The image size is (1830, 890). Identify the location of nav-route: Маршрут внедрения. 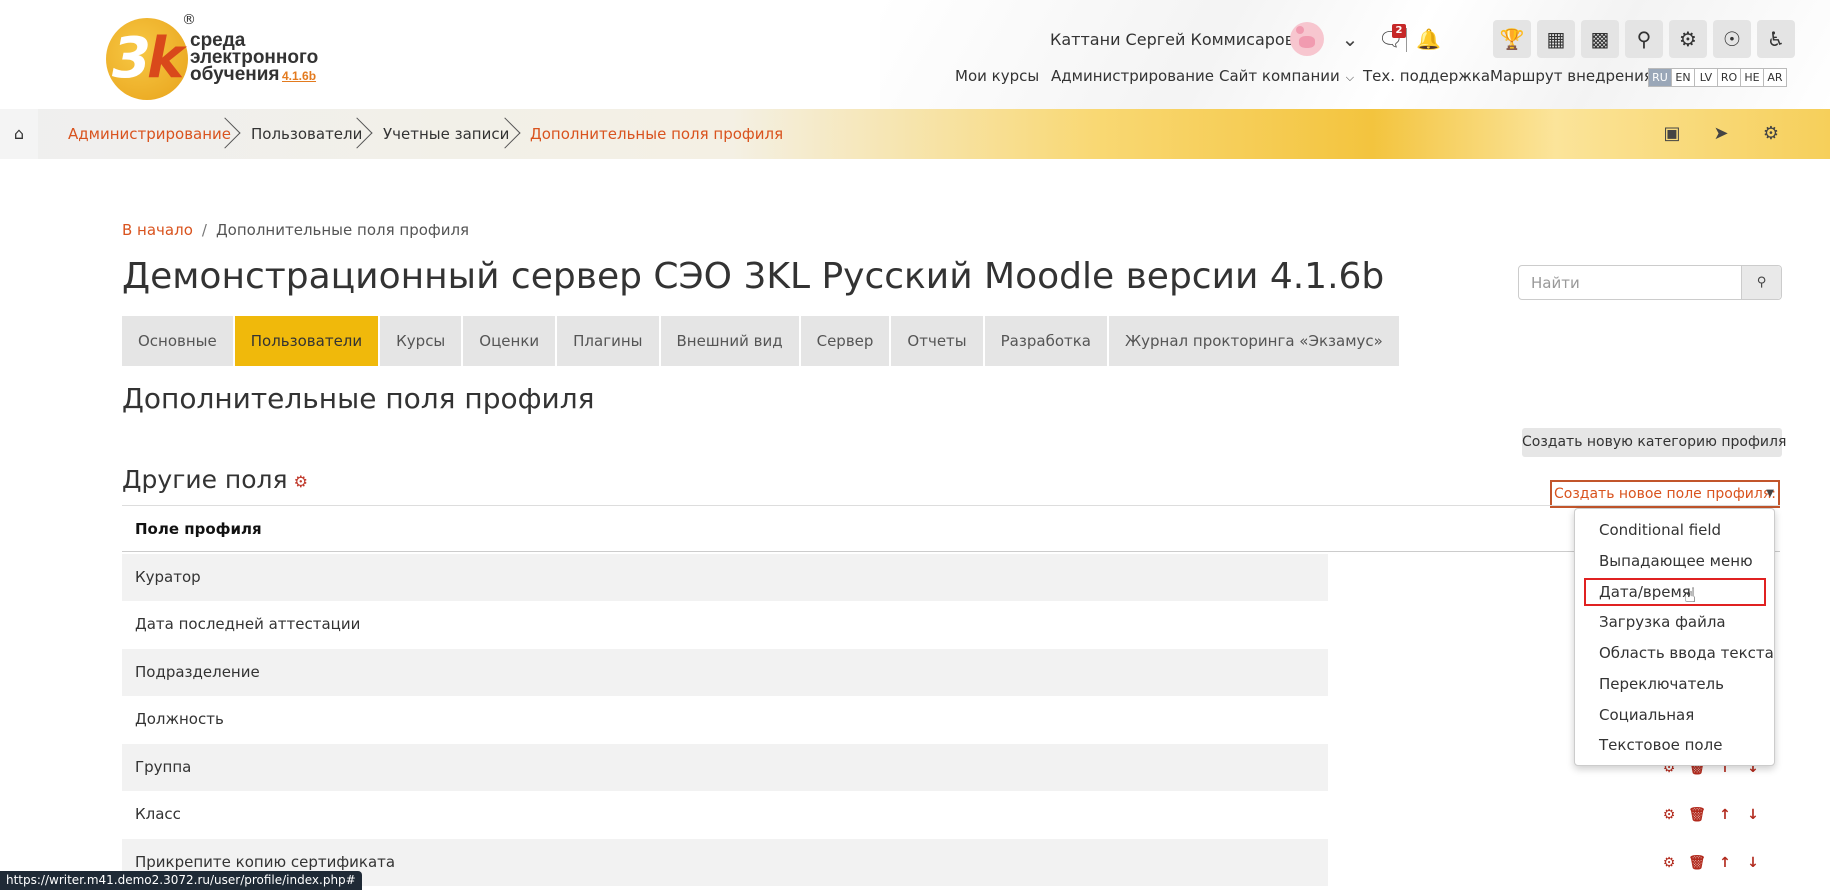
(1571, 76).